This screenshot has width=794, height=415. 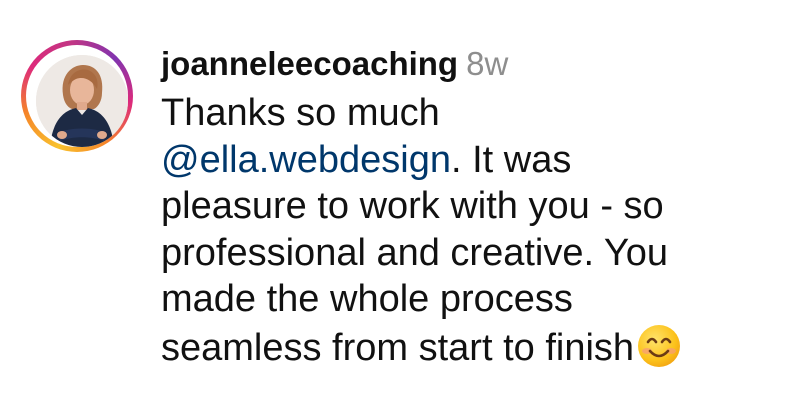 What do you see at coordinates (659, 346) in the screenshot?
I see `smiling-face-emoji-icon` at bounding box center [659, 346].